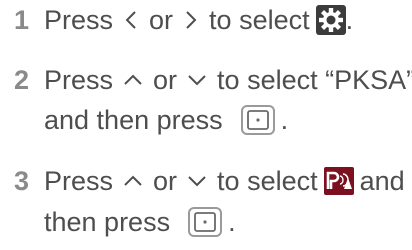 The width and height of the screenshot is (412, 250). What do you see at coordinates (382, 181) in the screenshot?
I see `instruction-text: and` at bounding box center [382, 181].